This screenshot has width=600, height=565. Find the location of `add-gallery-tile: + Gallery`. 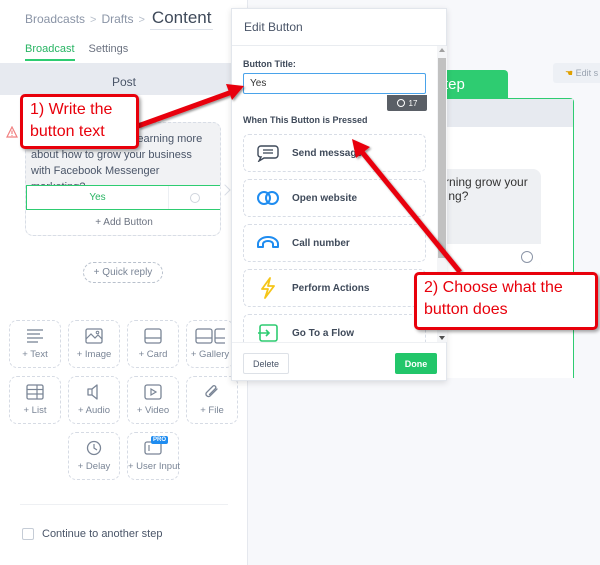

add-gallery-tile: + Gallery is located at coordinates (210, 344).